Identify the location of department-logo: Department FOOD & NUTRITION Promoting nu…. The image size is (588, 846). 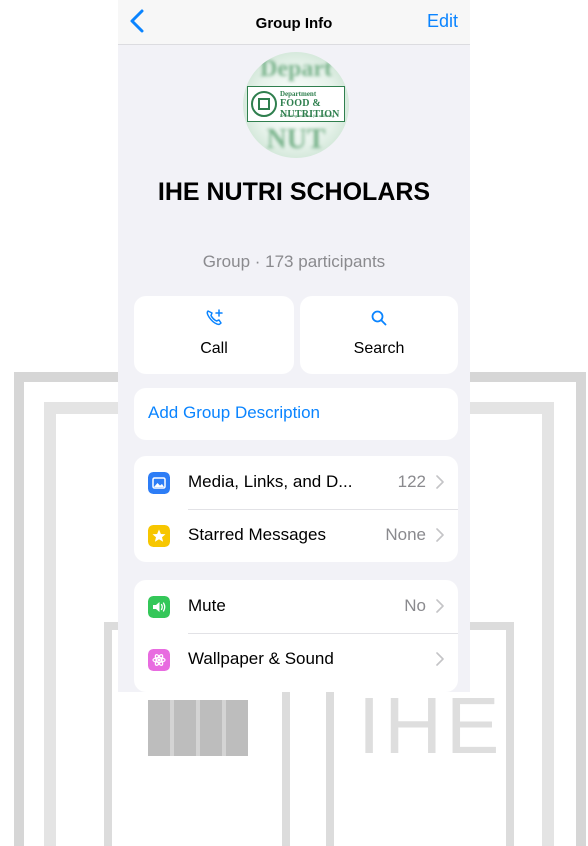
(296, 104).